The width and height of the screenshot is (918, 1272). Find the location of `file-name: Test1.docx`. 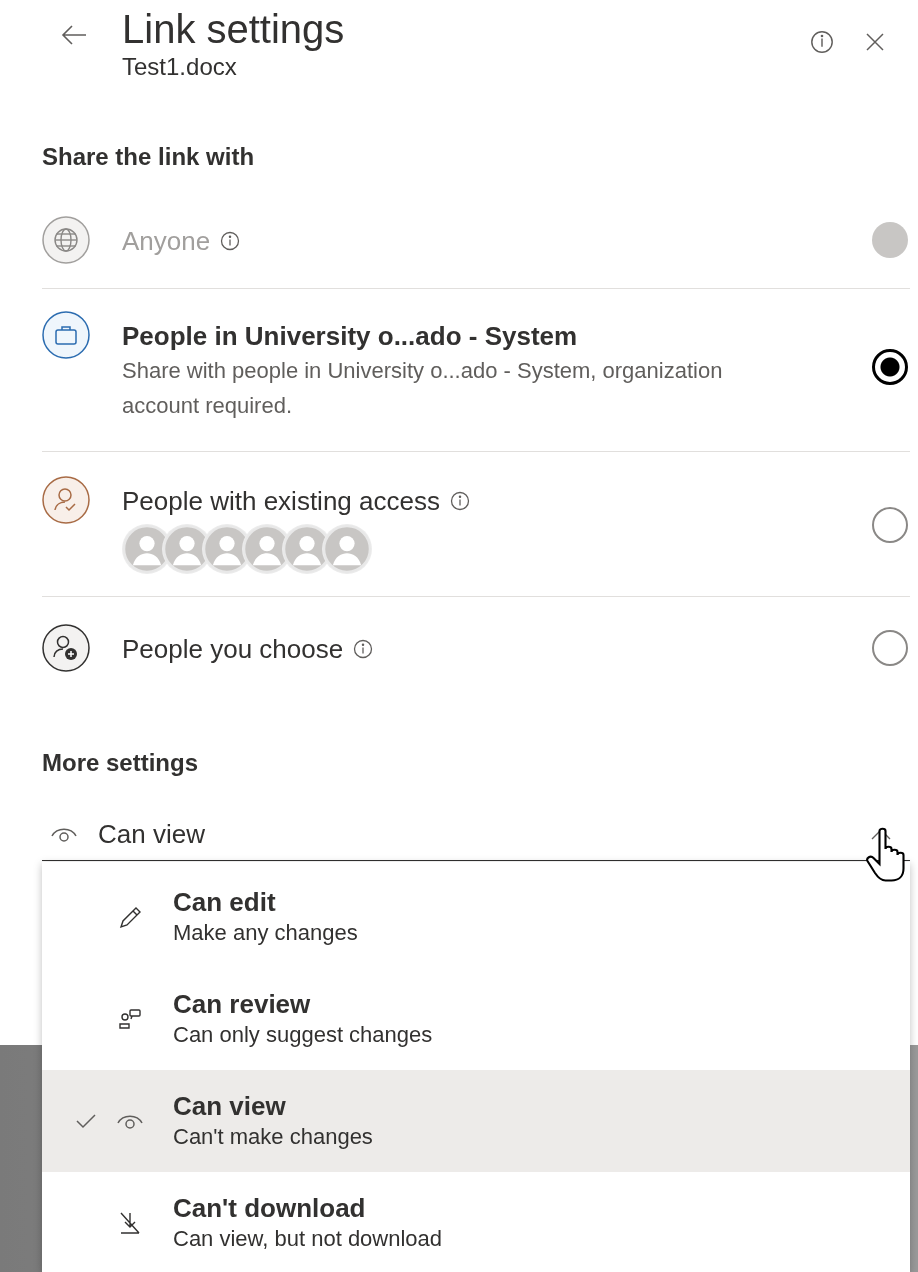

file-name: Test1.docx is located at coordinates (180, 67).